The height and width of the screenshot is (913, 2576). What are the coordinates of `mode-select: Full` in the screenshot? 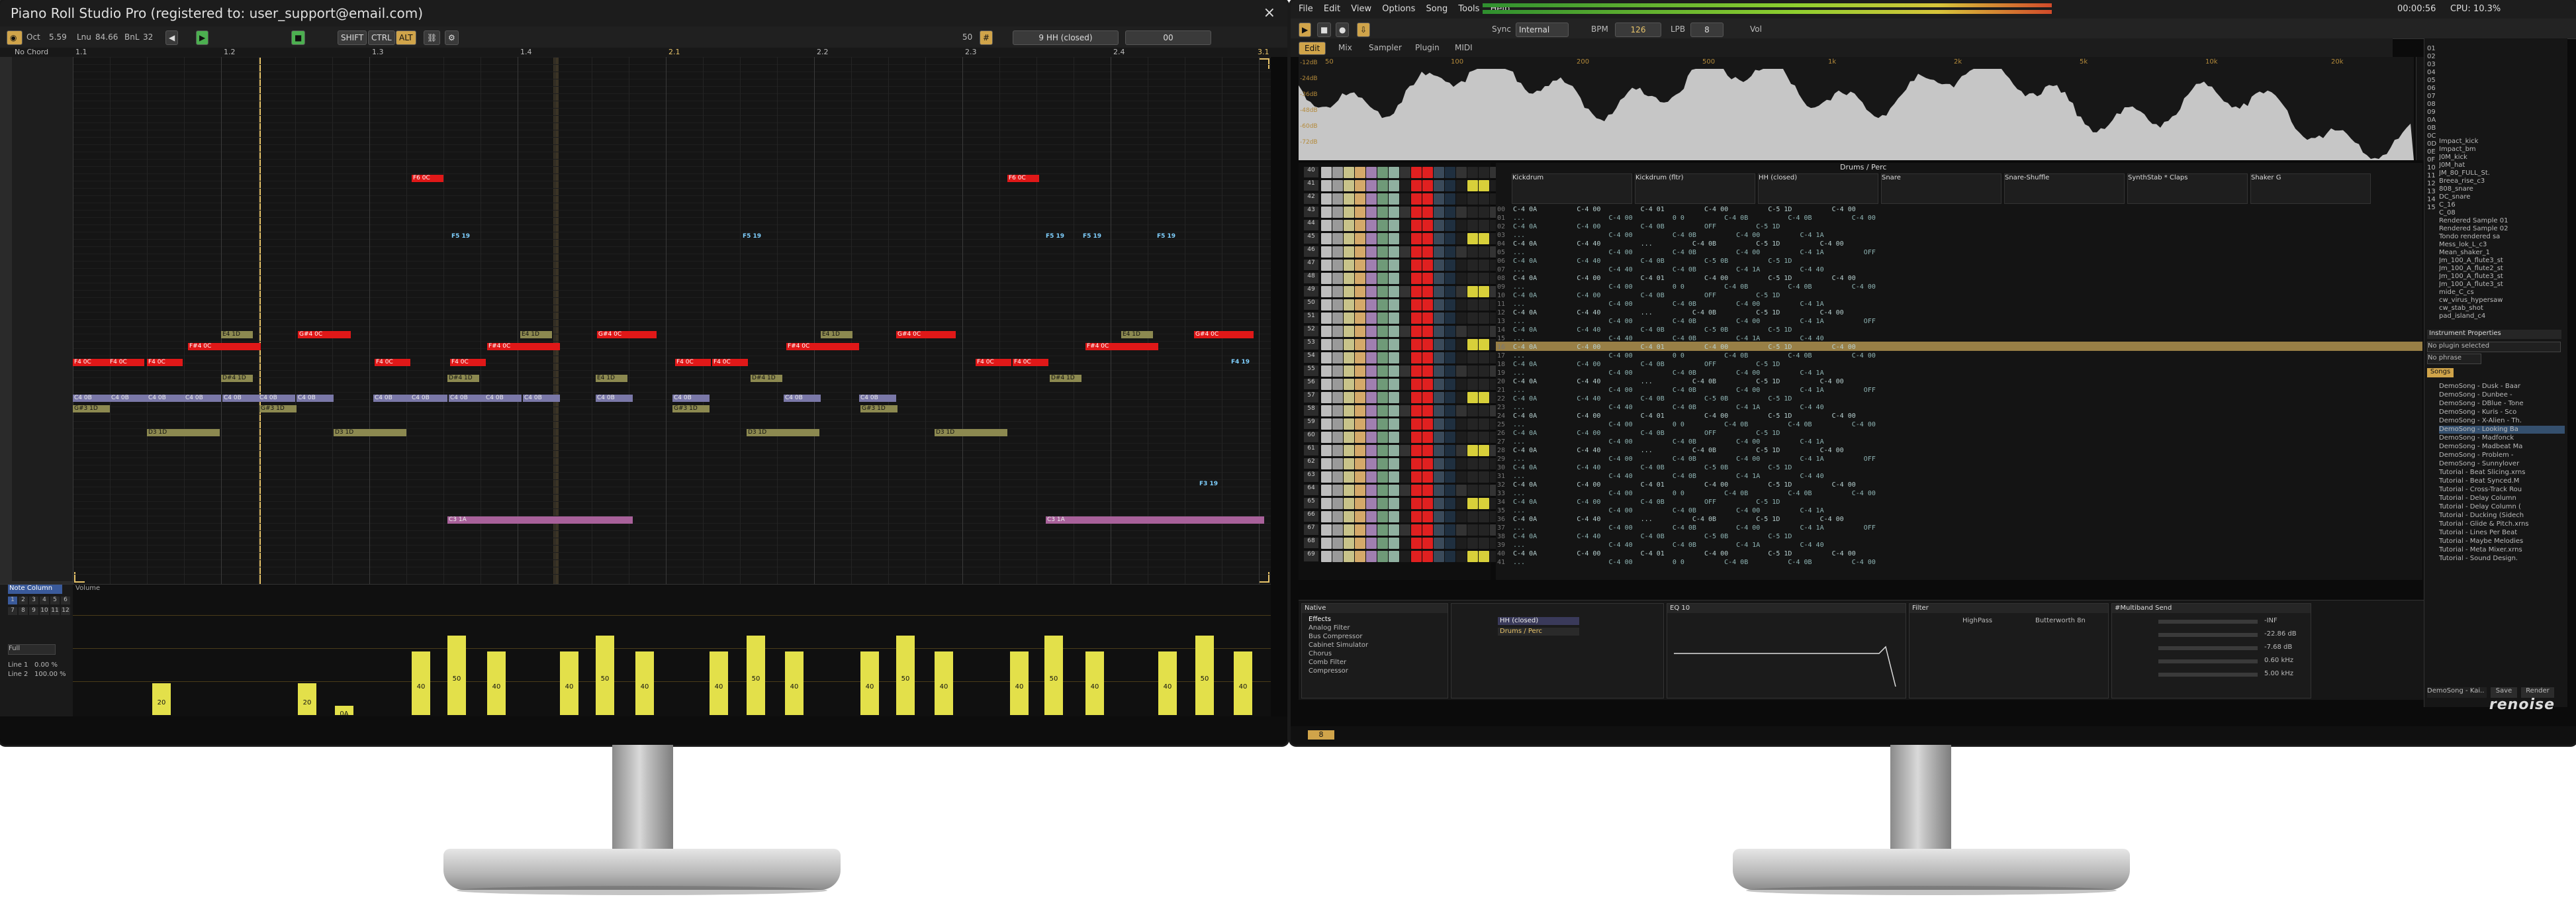 It's located at (32, 649).